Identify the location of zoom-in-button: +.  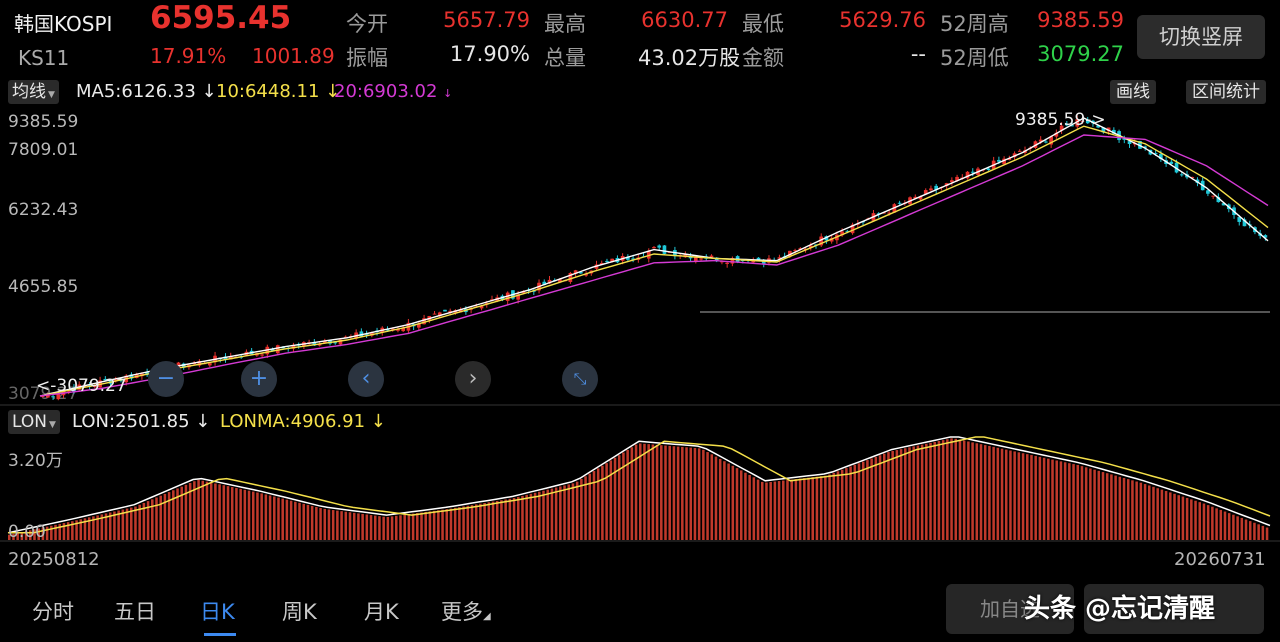
(259, 379).